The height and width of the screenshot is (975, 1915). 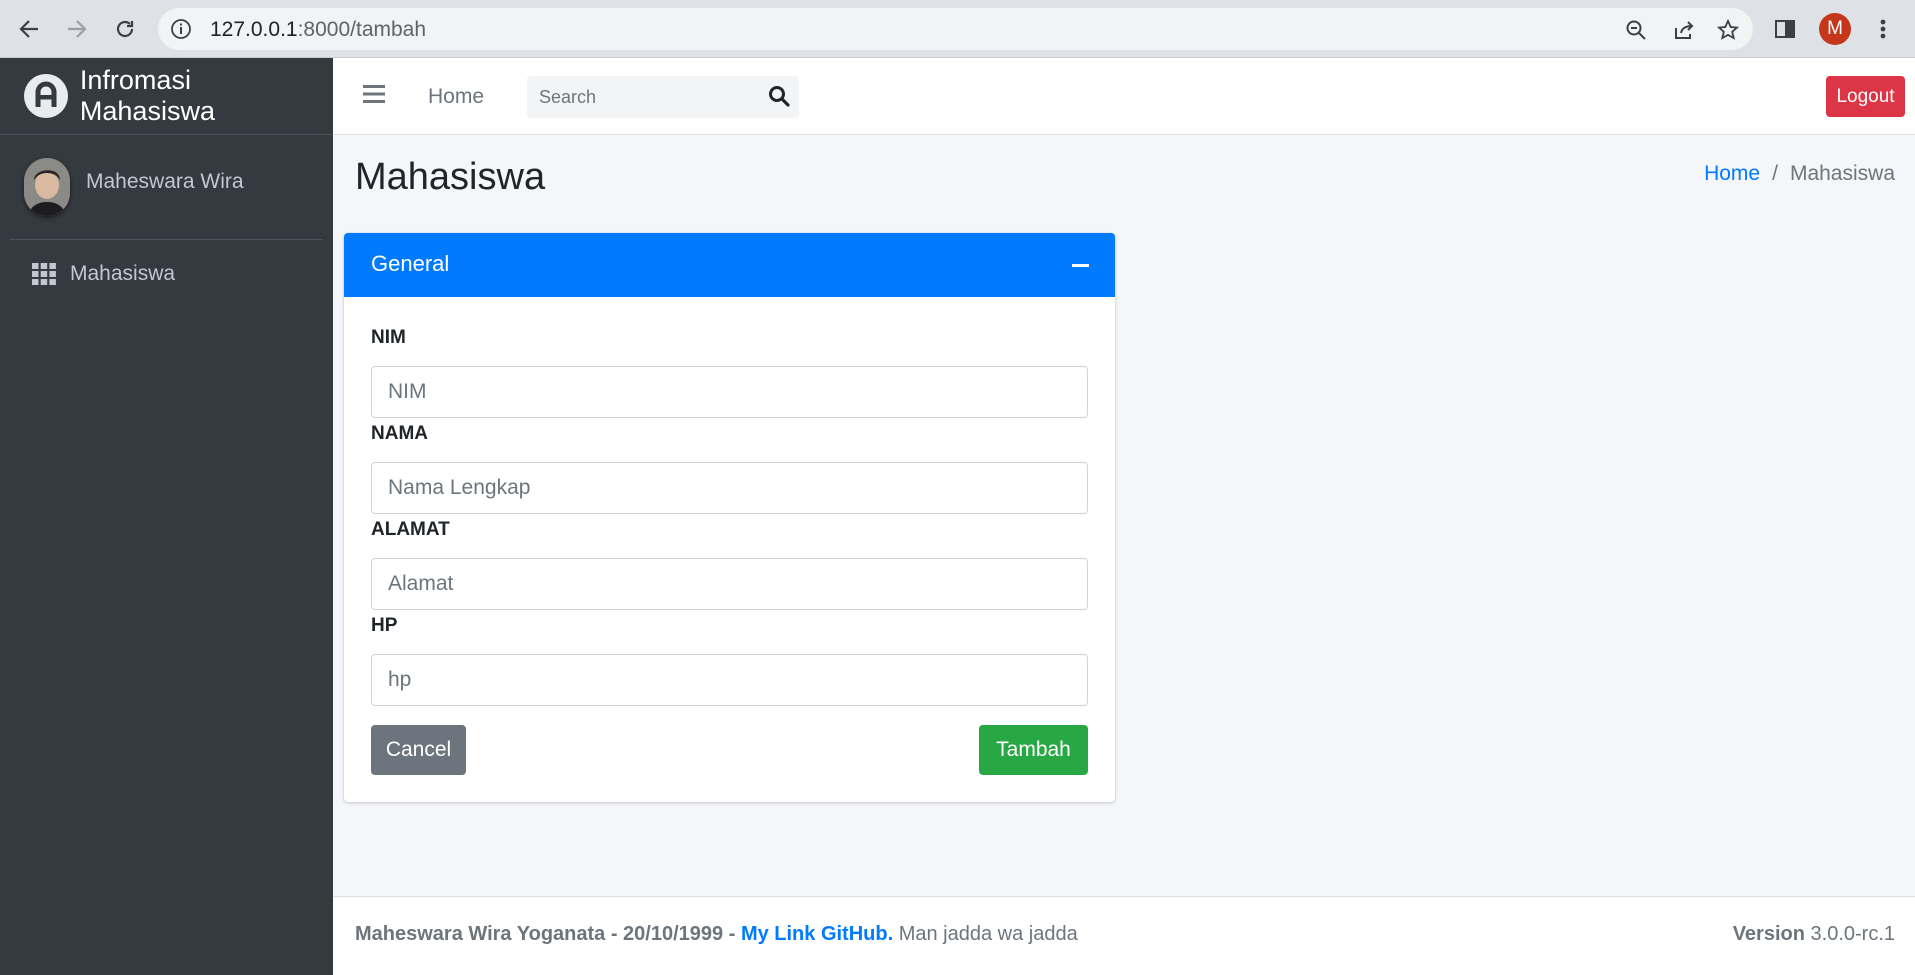 I want to click on address-bar: 127.0.0.1:8000/tambah, so click(x=955, y=29).